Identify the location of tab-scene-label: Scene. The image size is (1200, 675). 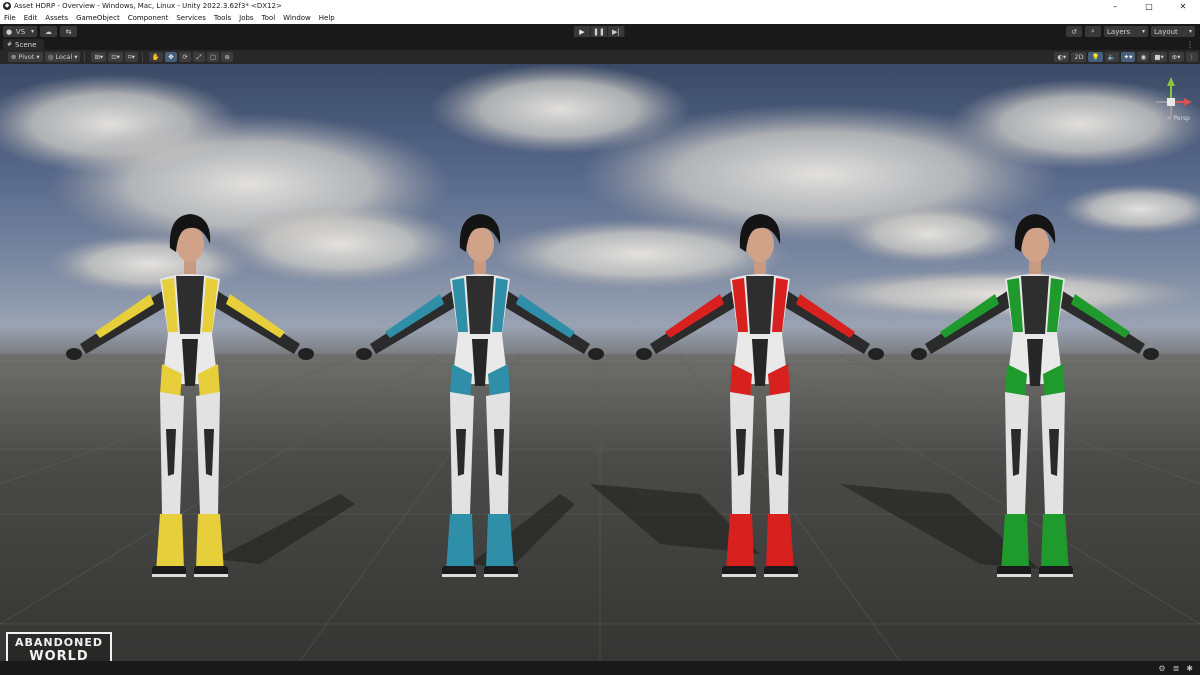
(26, 44).